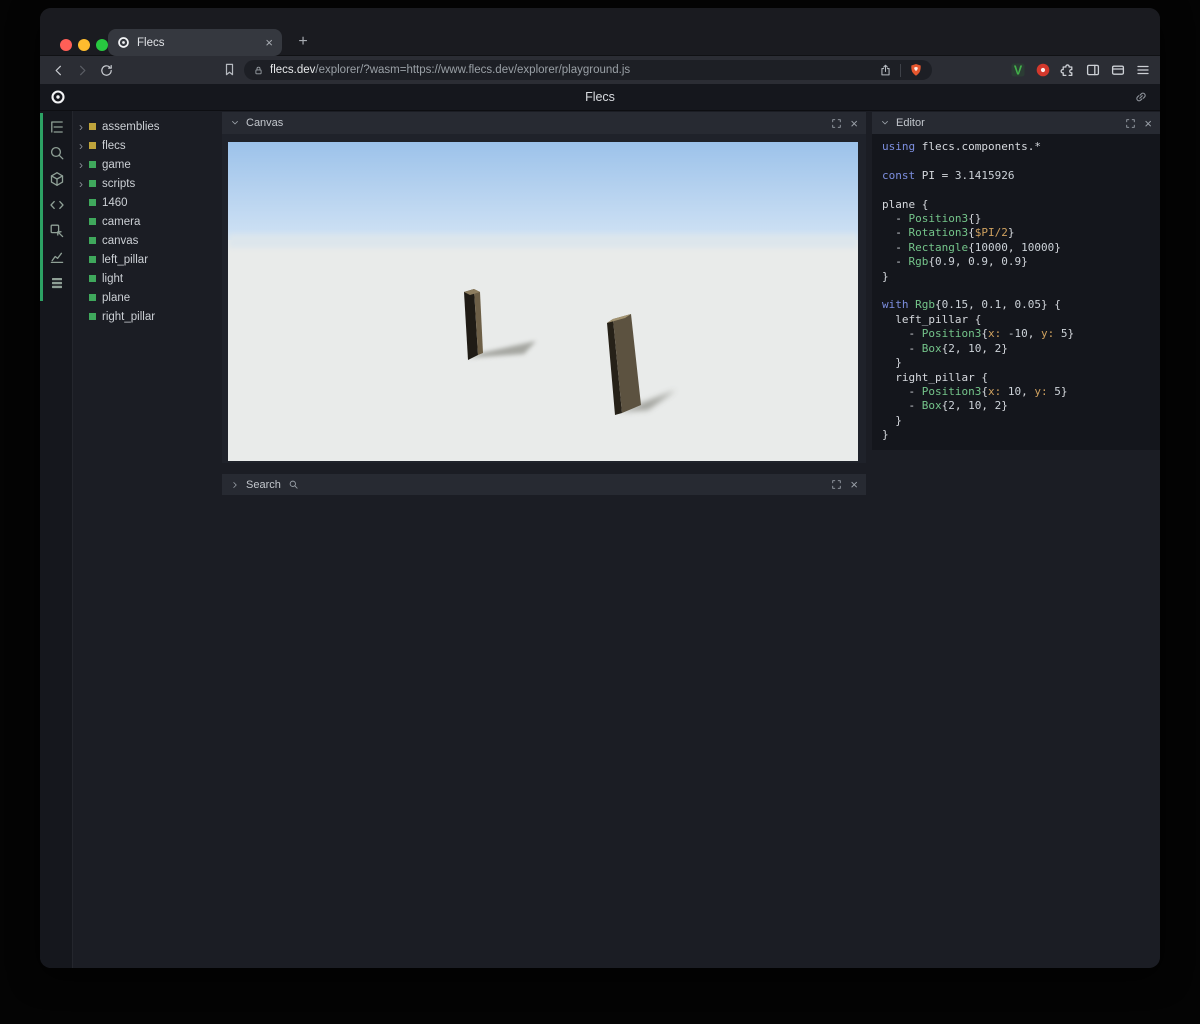  Describe the element at coordinates (147, 240) in the screenshot. I see `tree-item-canvas: canvas` at that location.